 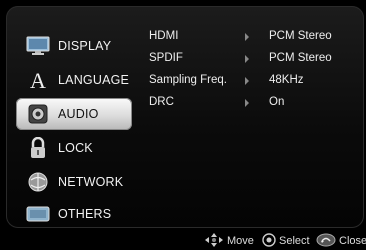 I want to click on setting-value: 48KHz, so click(x=286, y=80).